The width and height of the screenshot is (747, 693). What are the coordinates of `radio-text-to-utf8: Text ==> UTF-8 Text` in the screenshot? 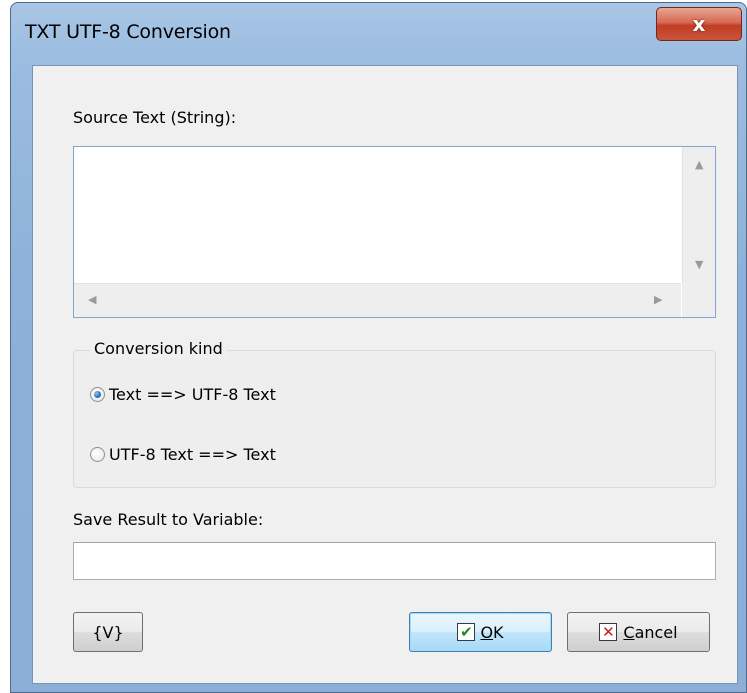 It's located at (183, 394).